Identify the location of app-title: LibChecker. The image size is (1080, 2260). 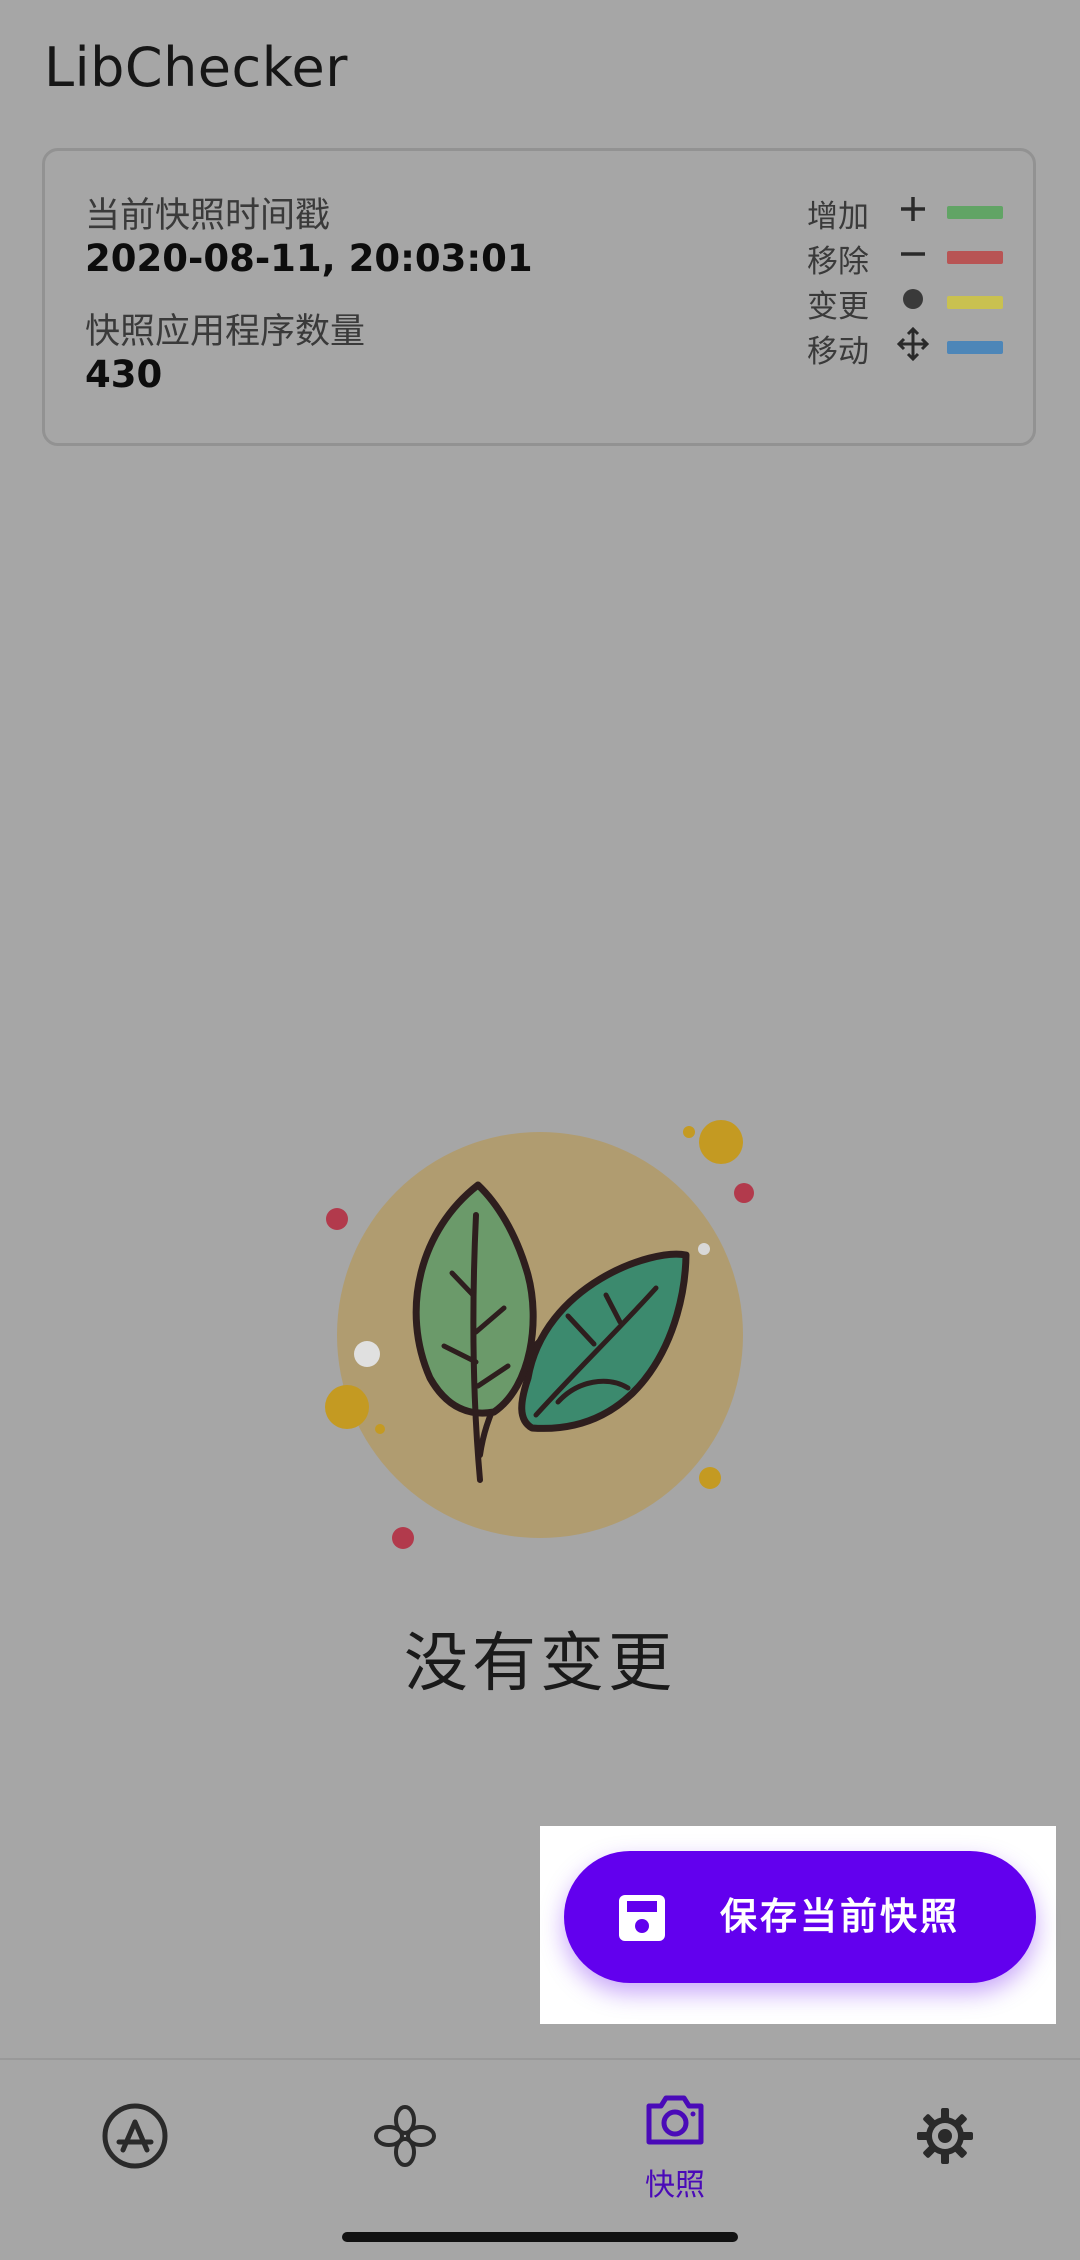
(196, 67).